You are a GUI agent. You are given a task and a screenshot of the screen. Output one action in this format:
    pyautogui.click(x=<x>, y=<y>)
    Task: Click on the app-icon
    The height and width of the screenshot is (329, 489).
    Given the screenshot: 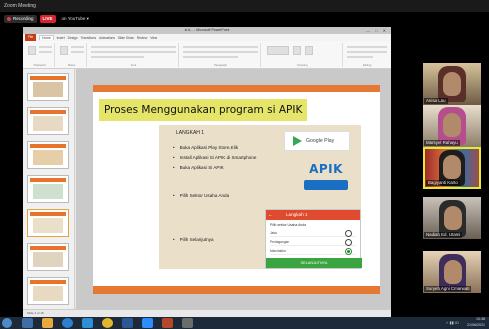 What is the action you would take?
    pyautogui.click(x=187, y=323)
    